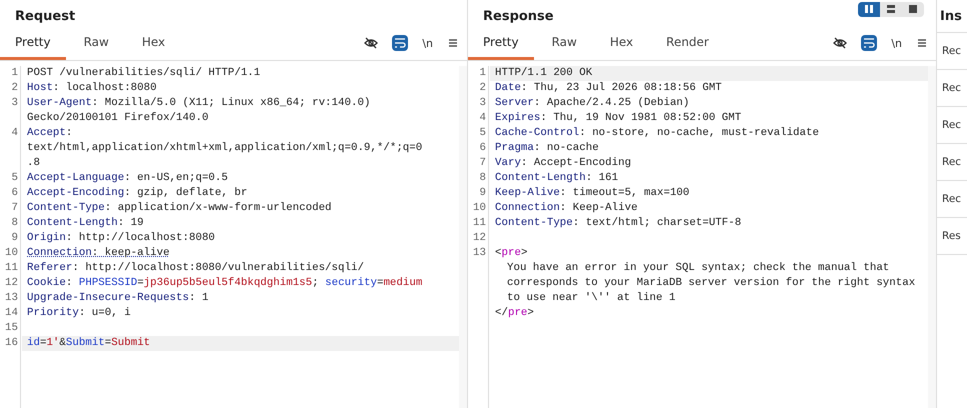  Describe the element at coordinates (195, 268) in the screenshot. I see `code-line: Referer: http://localhost:8080/vulnerabilities/sqli/` at that location.